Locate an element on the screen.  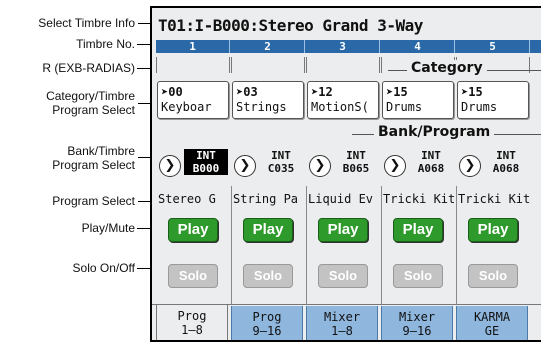
category-number: 03 is located at coordinates (250, 92).